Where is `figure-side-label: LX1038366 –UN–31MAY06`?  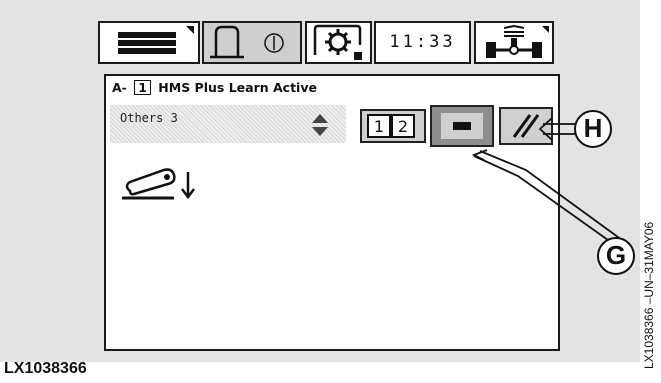 figure-side-label: LX1038366 –UN–31MAY06 is located at coordinates (649, 295).